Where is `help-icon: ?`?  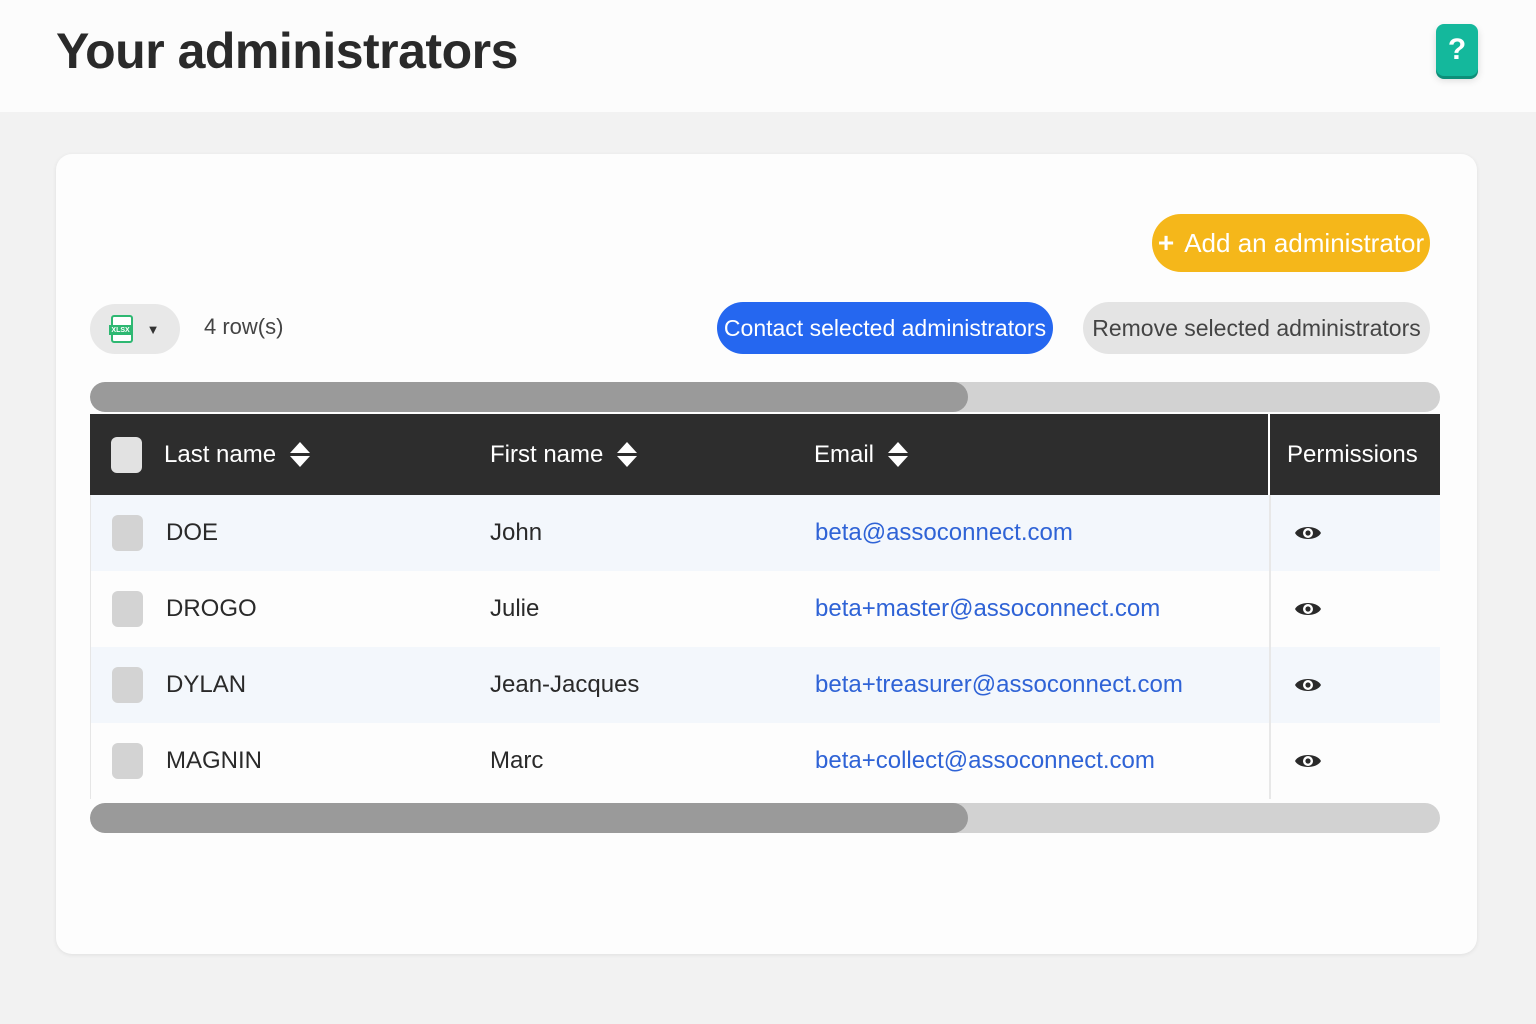
help-icon: ? is located at coordinates (1457, 49).